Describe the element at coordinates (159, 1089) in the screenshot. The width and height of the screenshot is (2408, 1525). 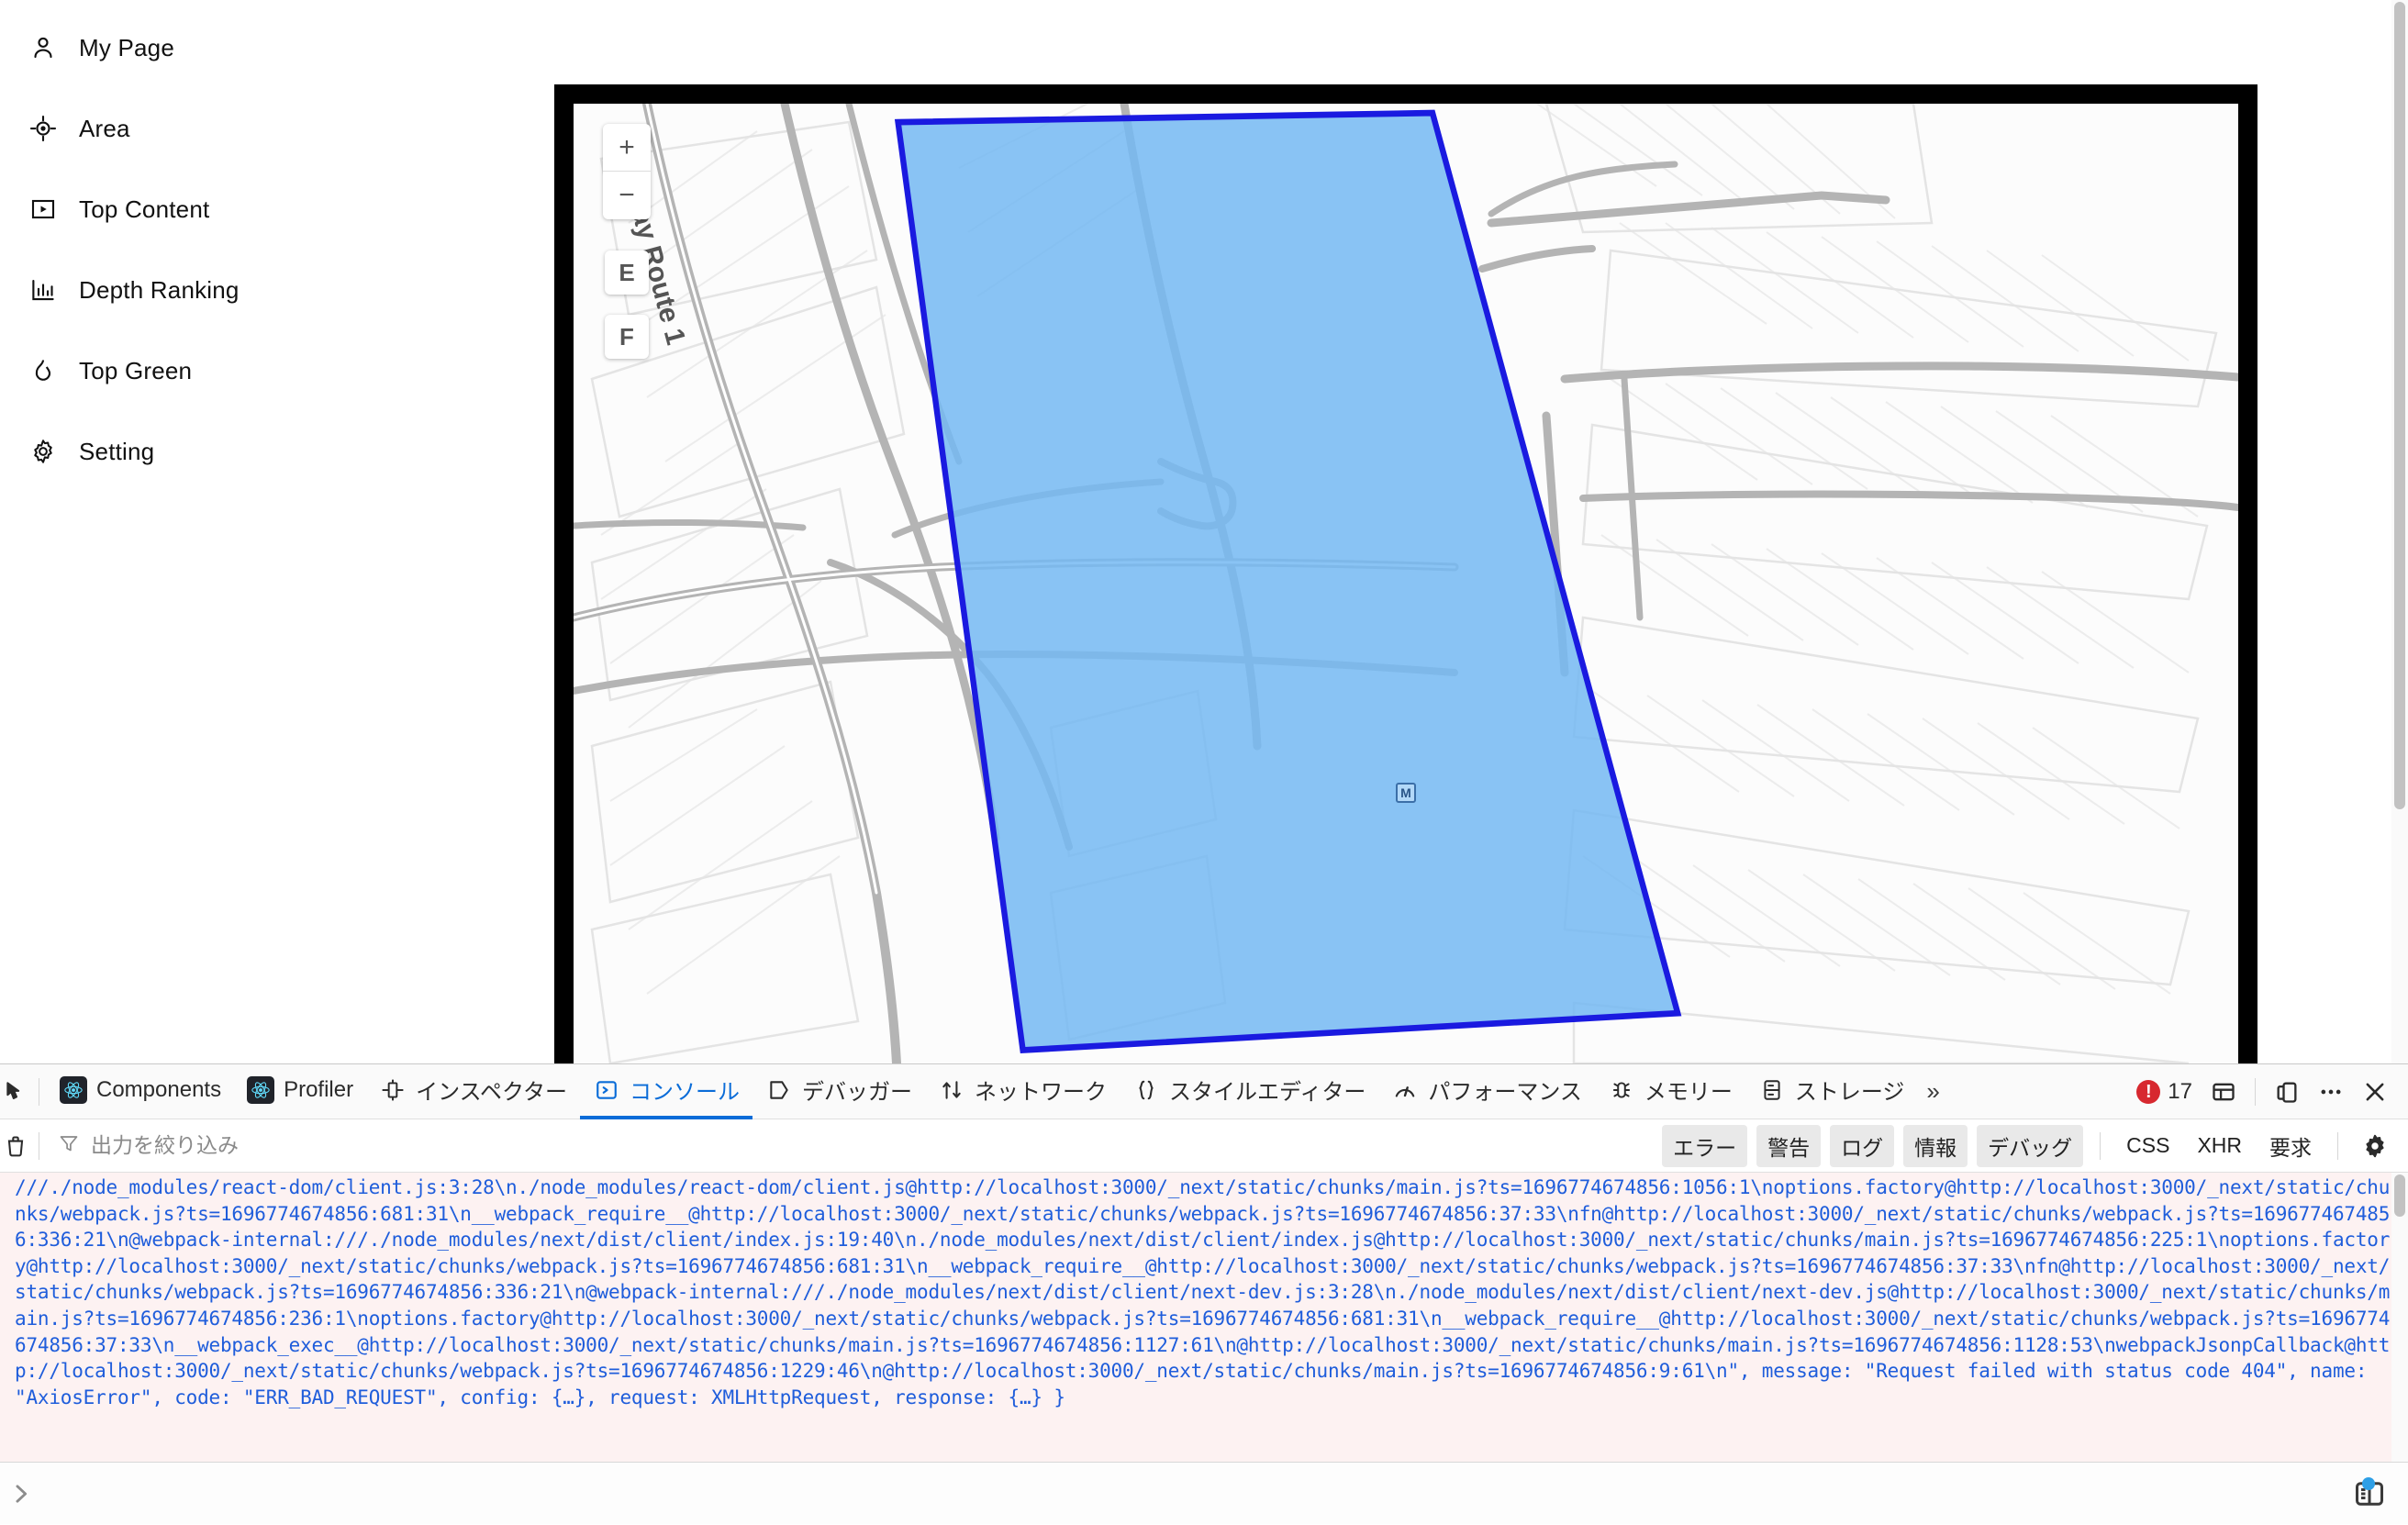
I see `tab-label: Components` at that location.